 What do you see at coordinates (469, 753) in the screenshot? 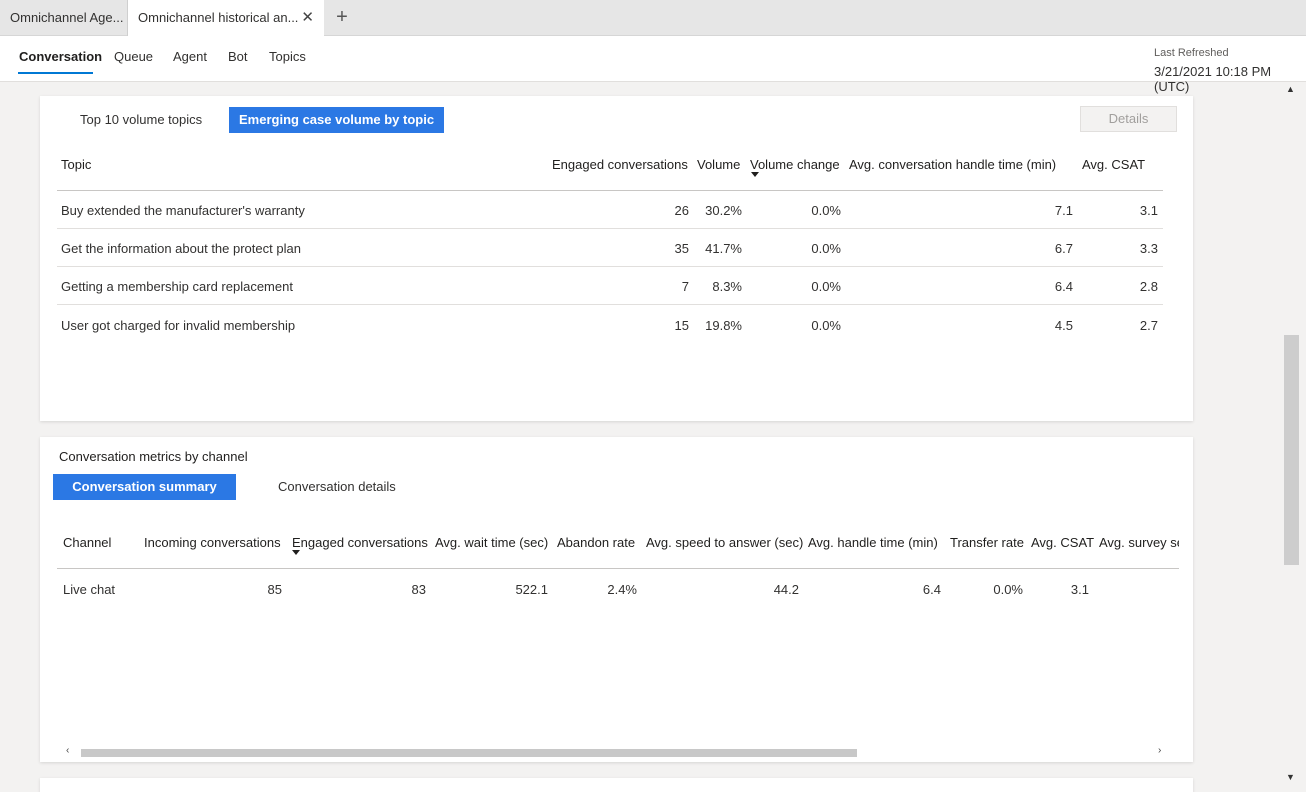
I see `horizontal-scroll-thumb` at bounding box center [469, 753].